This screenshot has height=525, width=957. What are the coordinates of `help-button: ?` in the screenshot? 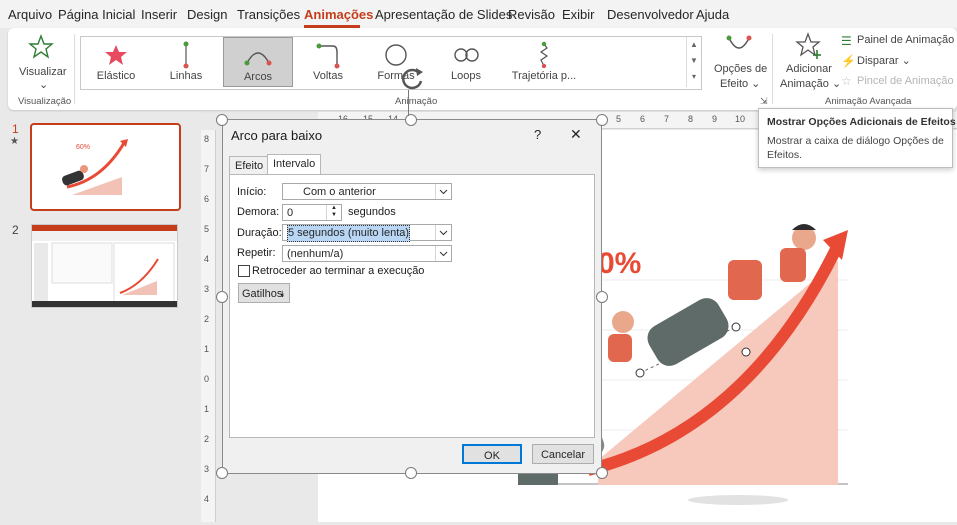 It's located at (537, 134).